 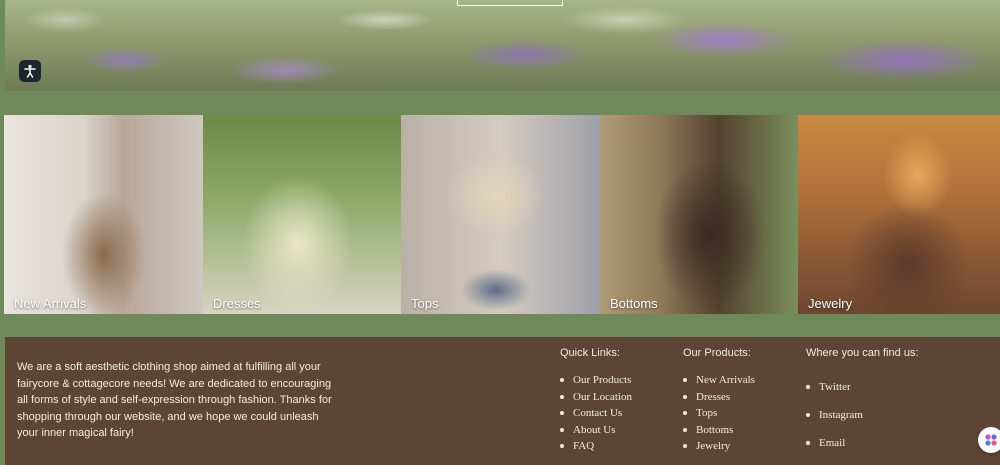 What do you see at coordinates (715, 429) in the screenshot?
I see `link-label: Bottoms` at bounding box center [715, 429].